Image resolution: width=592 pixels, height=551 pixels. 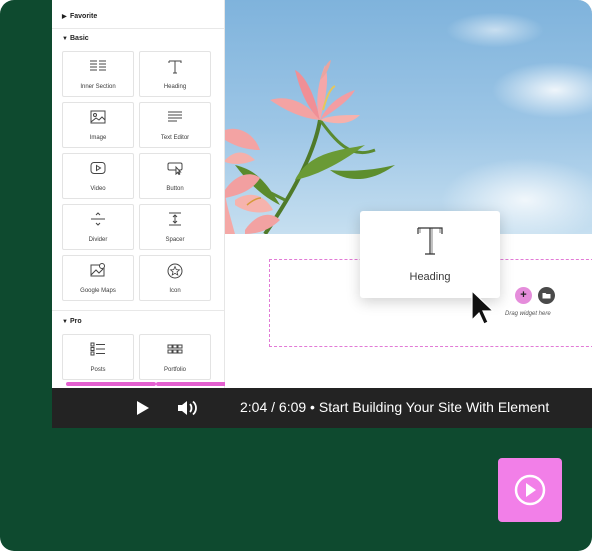 I want to click on widget-inner-section: Inner Section, so click(x=98, y=74).